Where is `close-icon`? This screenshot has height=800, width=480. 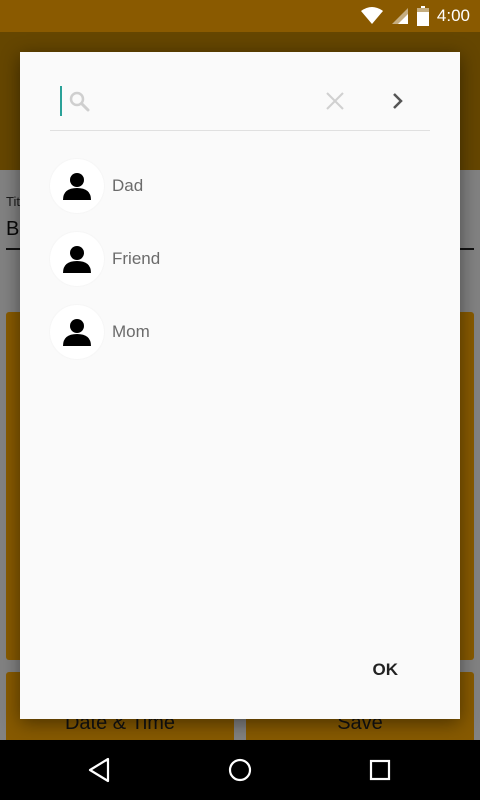 close-icon is located at coordinates (335, 101).